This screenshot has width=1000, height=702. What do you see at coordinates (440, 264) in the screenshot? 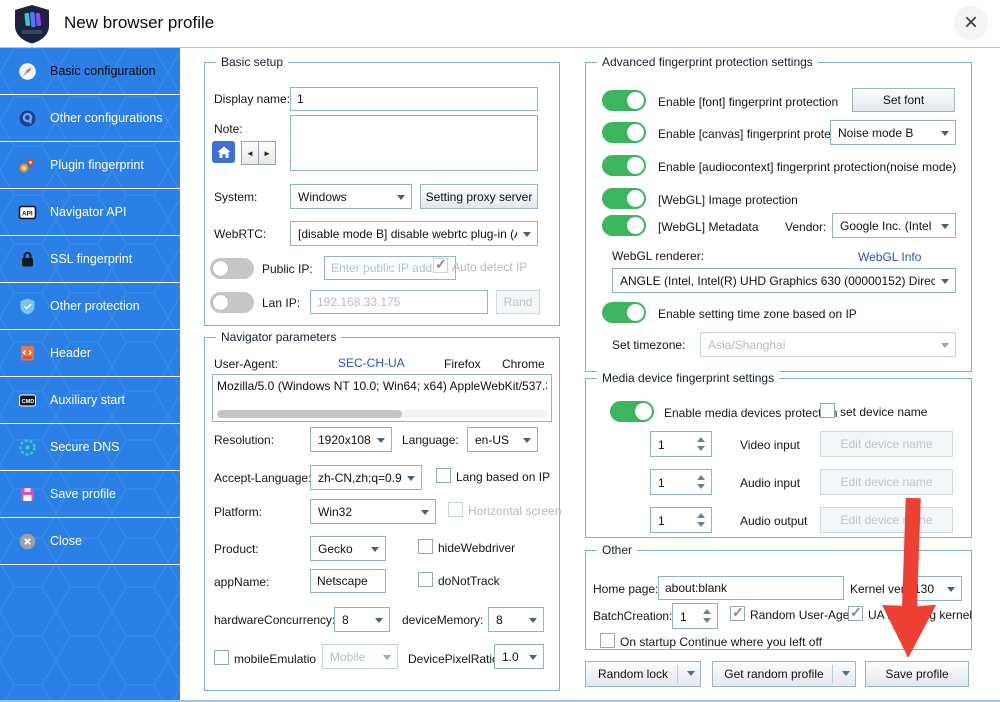
I see `auto-detect-ip-checkbox` at bounding box center [440, 264].